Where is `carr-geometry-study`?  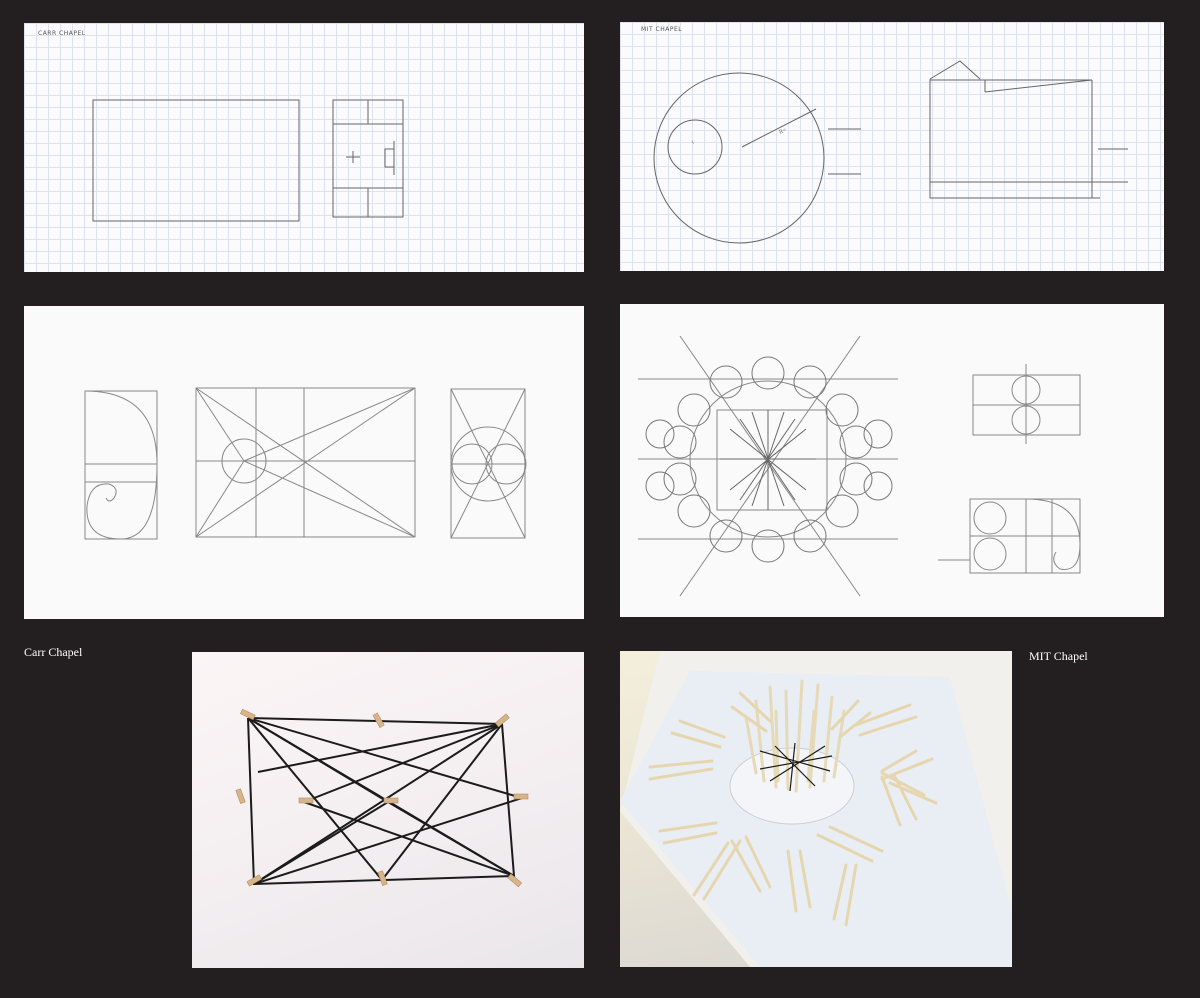 carr-geometry-study is located at coordinates (304, 462).